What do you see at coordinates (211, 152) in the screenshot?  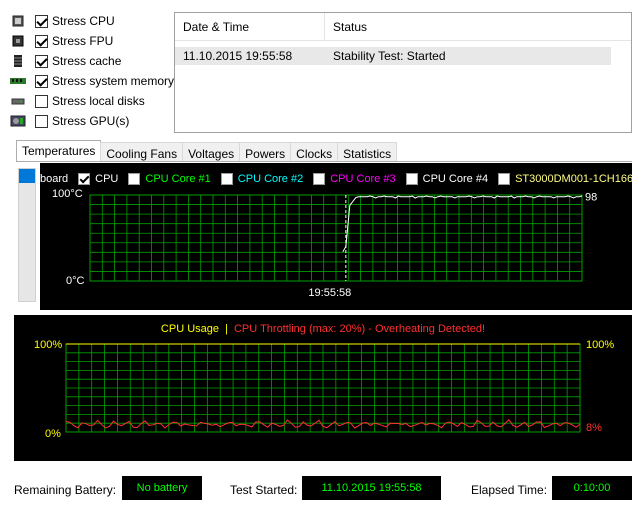 I see `tab-voltages: Voltages` at bounding box center [211, 152].